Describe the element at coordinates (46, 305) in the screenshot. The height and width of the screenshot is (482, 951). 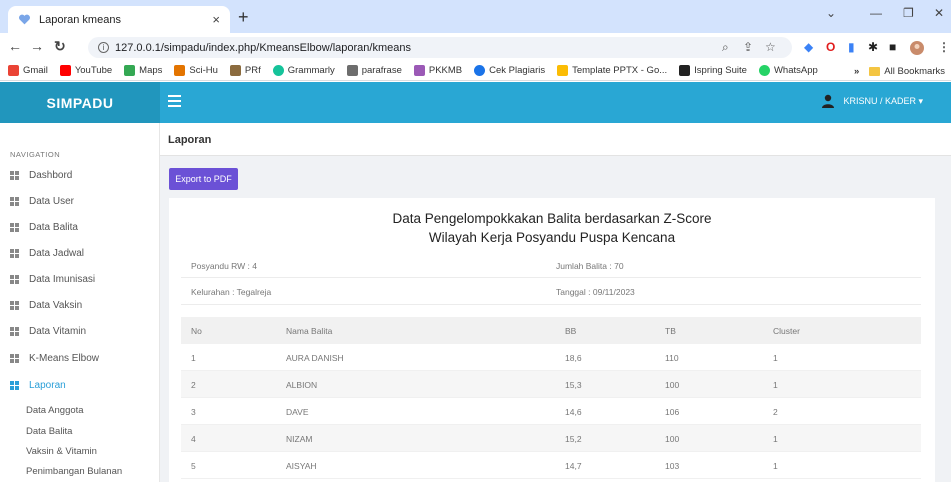
I see `sidebar-item-data-vaksin: Data Vaksin` at that location.